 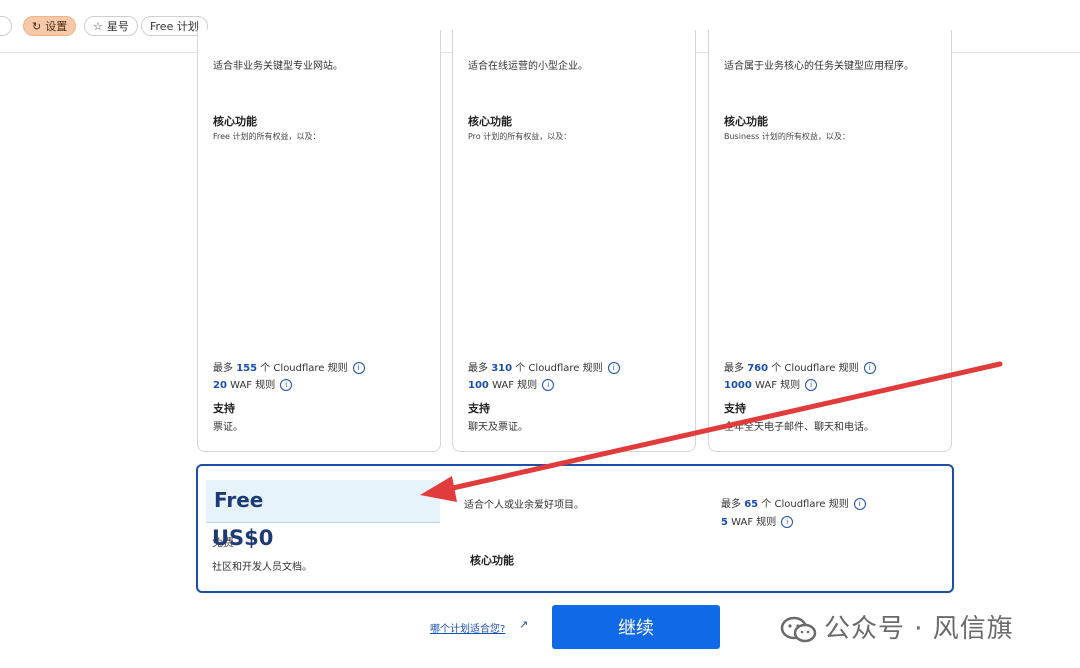 I want to click on rules-count: 310, so click(x=502, y=368).